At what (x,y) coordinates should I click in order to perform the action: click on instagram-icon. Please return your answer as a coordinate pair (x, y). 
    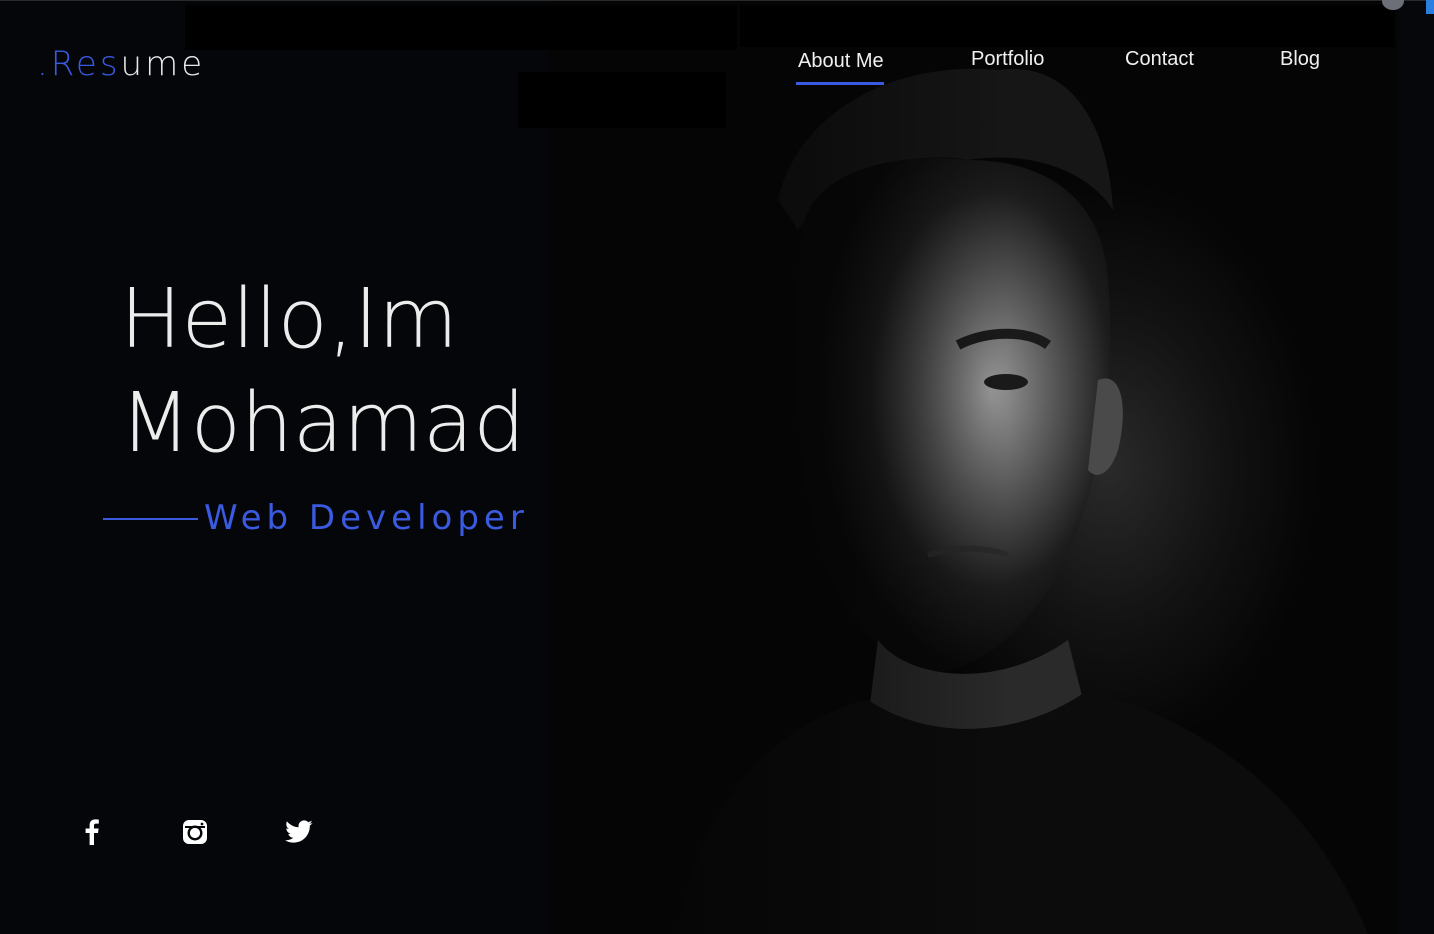
    Looking at the image, I should click on (195, 832).